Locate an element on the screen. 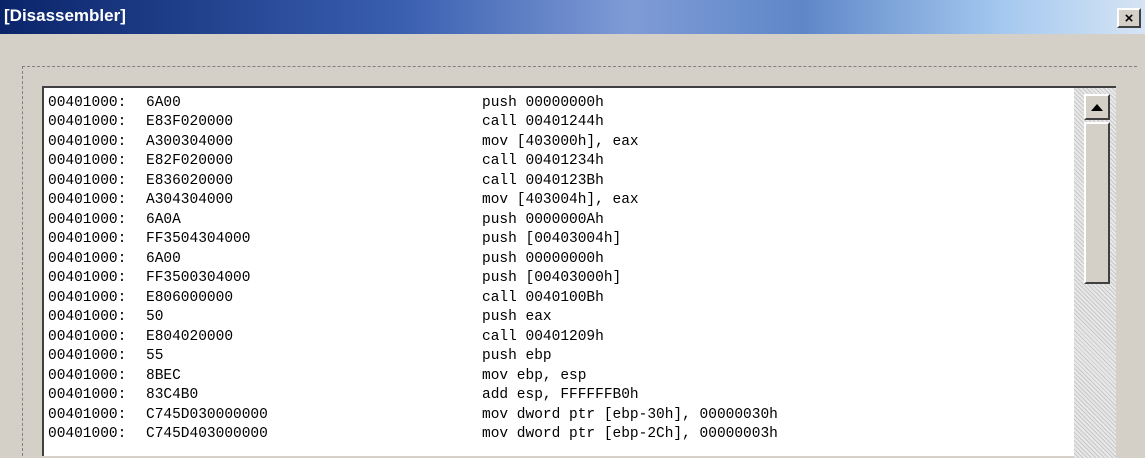 Image resolution: width=1145 pixels, height=458 pixels. listing-bytes: FF3504304000 is located at coordinates (198, 239).